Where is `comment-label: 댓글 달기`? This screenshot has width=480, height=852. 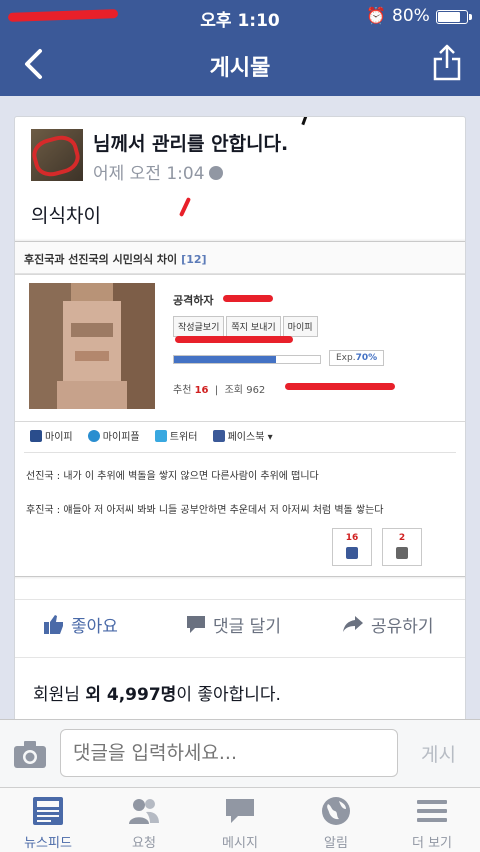 comment-label: 댓글 달기 is located at coordinates (247, 627).